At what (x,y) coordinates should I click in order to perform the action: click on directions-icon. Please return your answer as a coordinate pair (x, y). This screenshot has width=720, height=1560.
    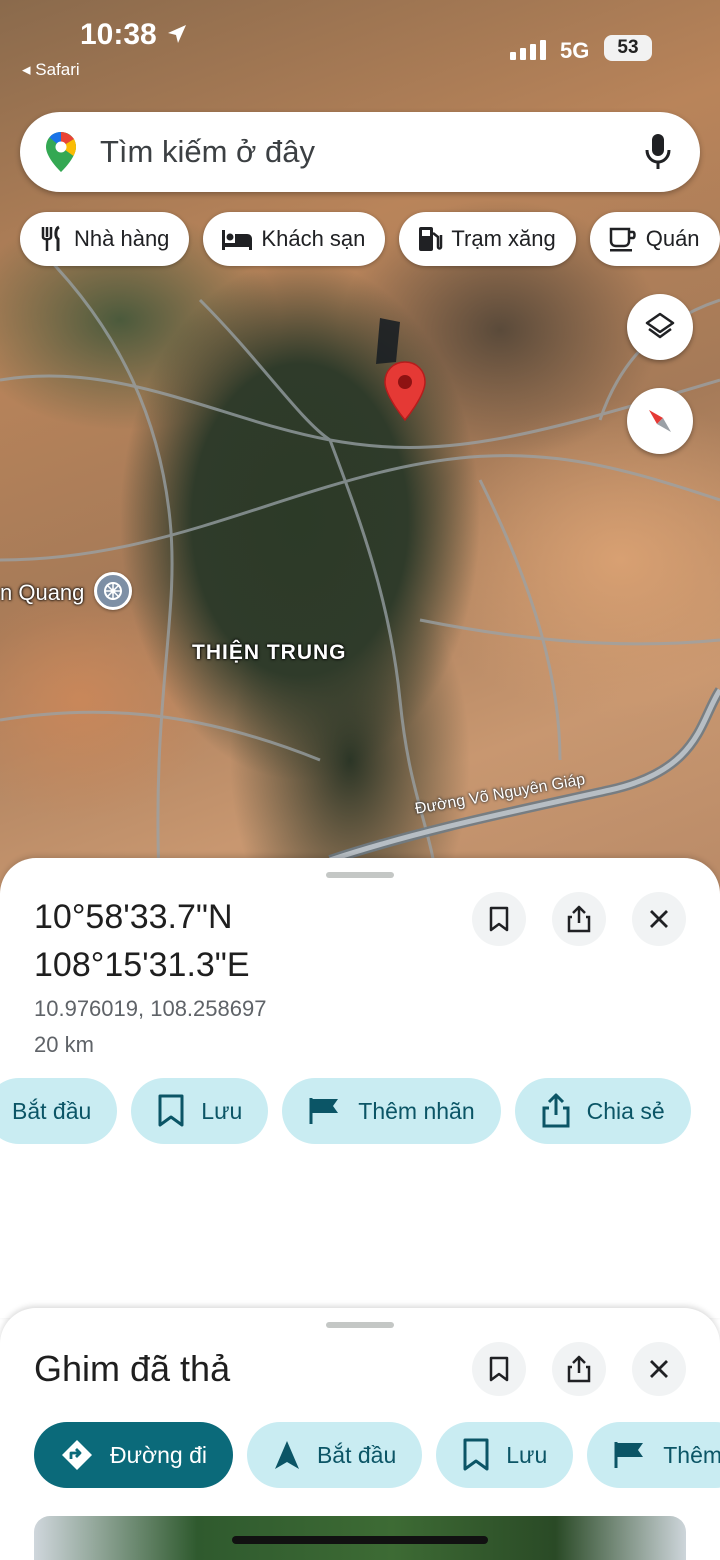
    Looking at the image, I should click on (77, 1455).